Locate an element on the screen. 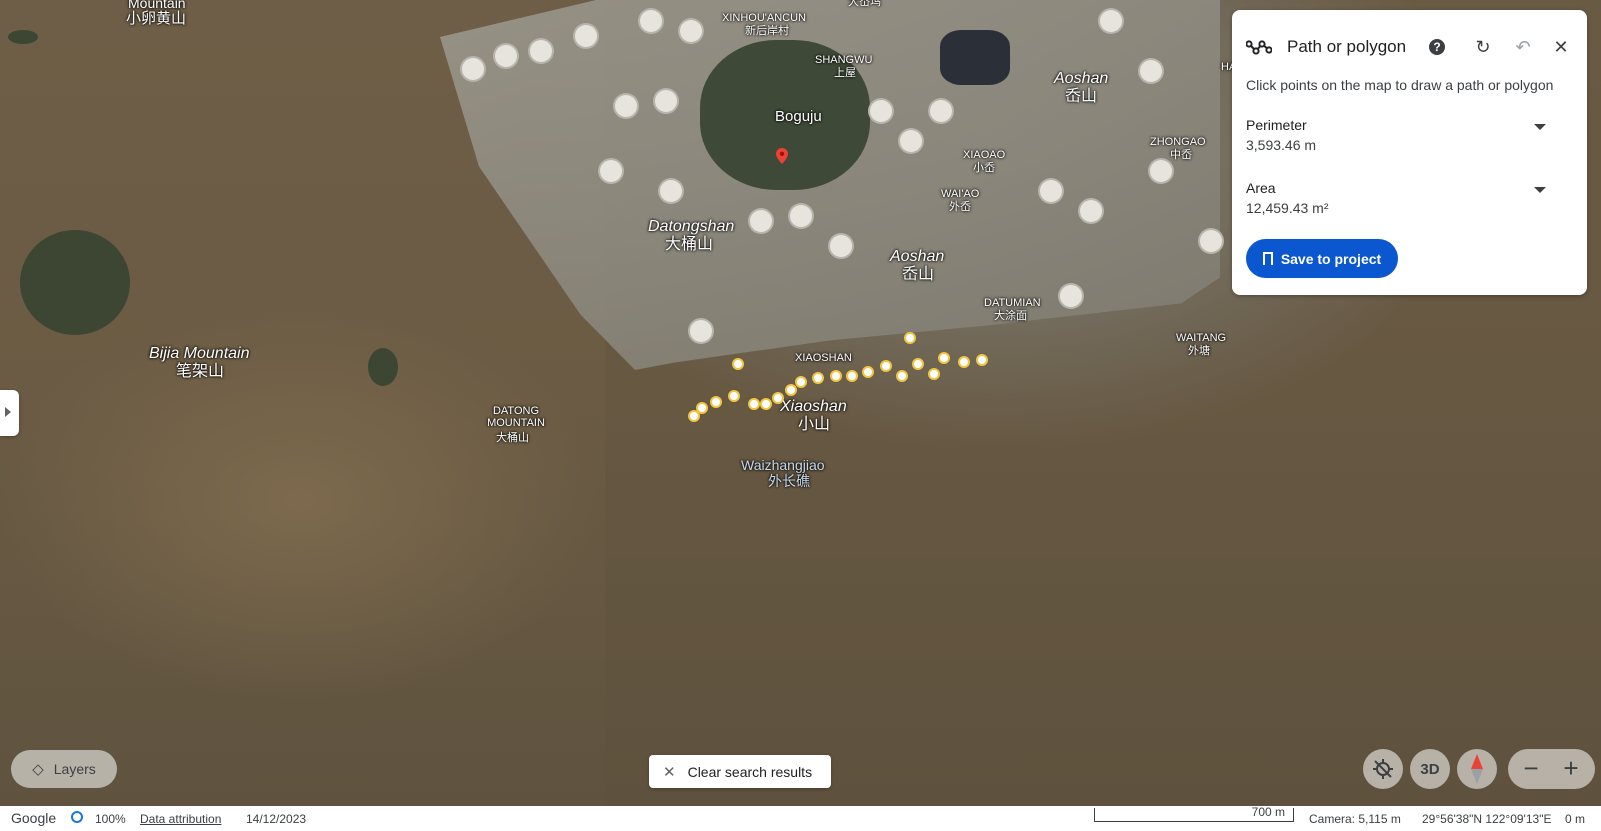 This screenshot has width=1601, height=831. place-label-zh: 小卵黄山 is located at coordinates (156, 18).